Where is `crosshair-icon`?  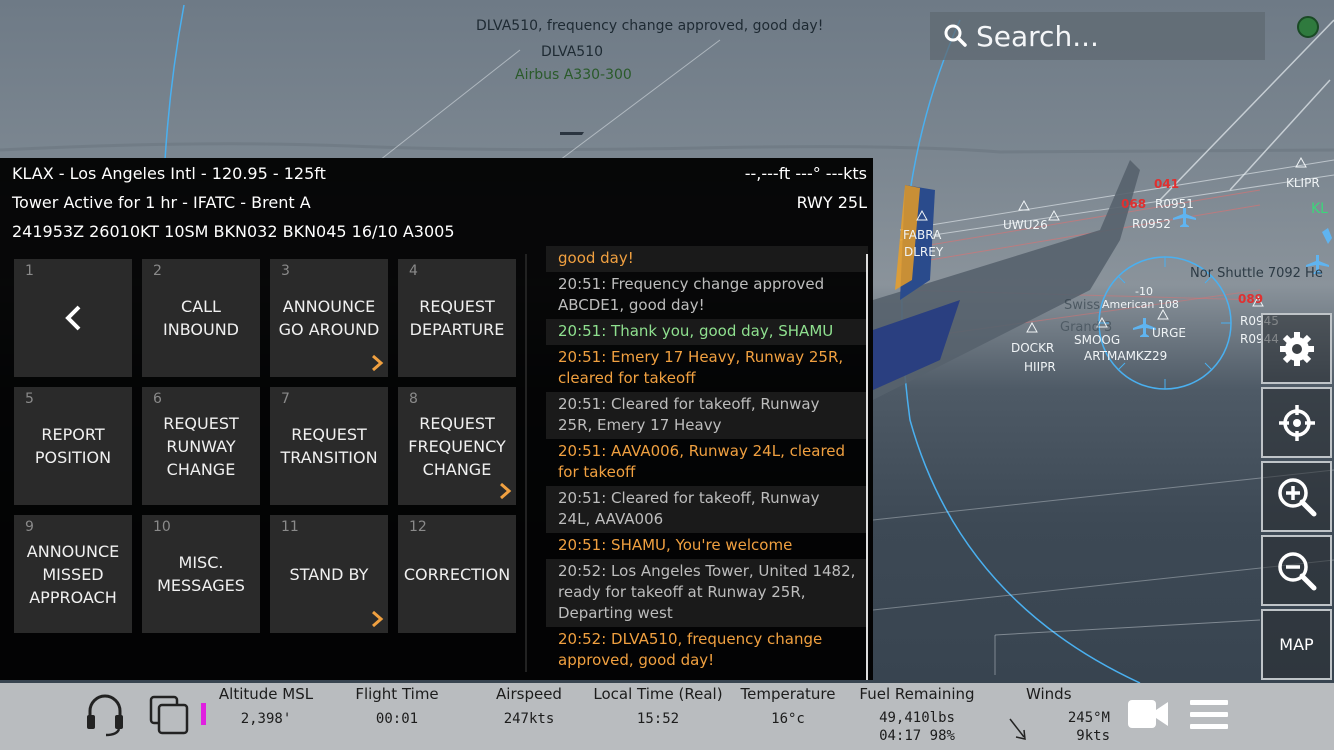 crosshair-icon is located at coordinates (1296, 422).